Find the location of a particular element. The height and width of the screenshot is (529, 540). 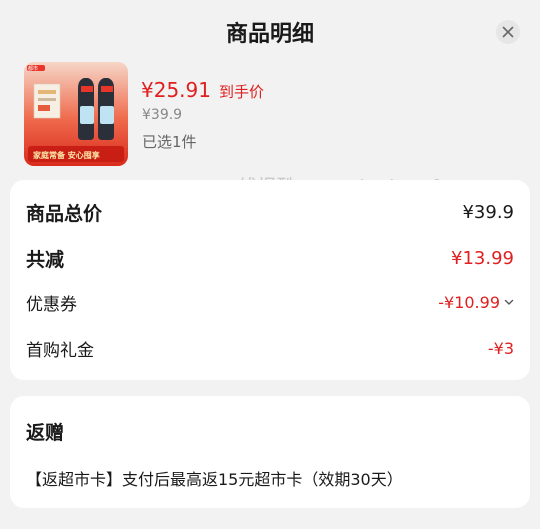

close-button is located at coordinates (508, 32).